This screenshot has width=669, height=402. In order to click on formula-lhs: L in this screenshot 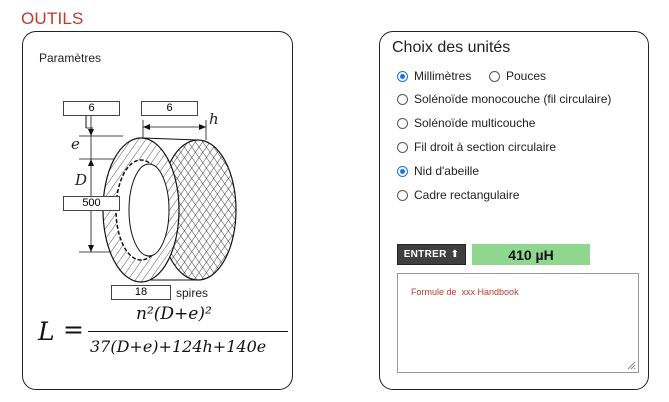, I will do `click(46, 331)`.